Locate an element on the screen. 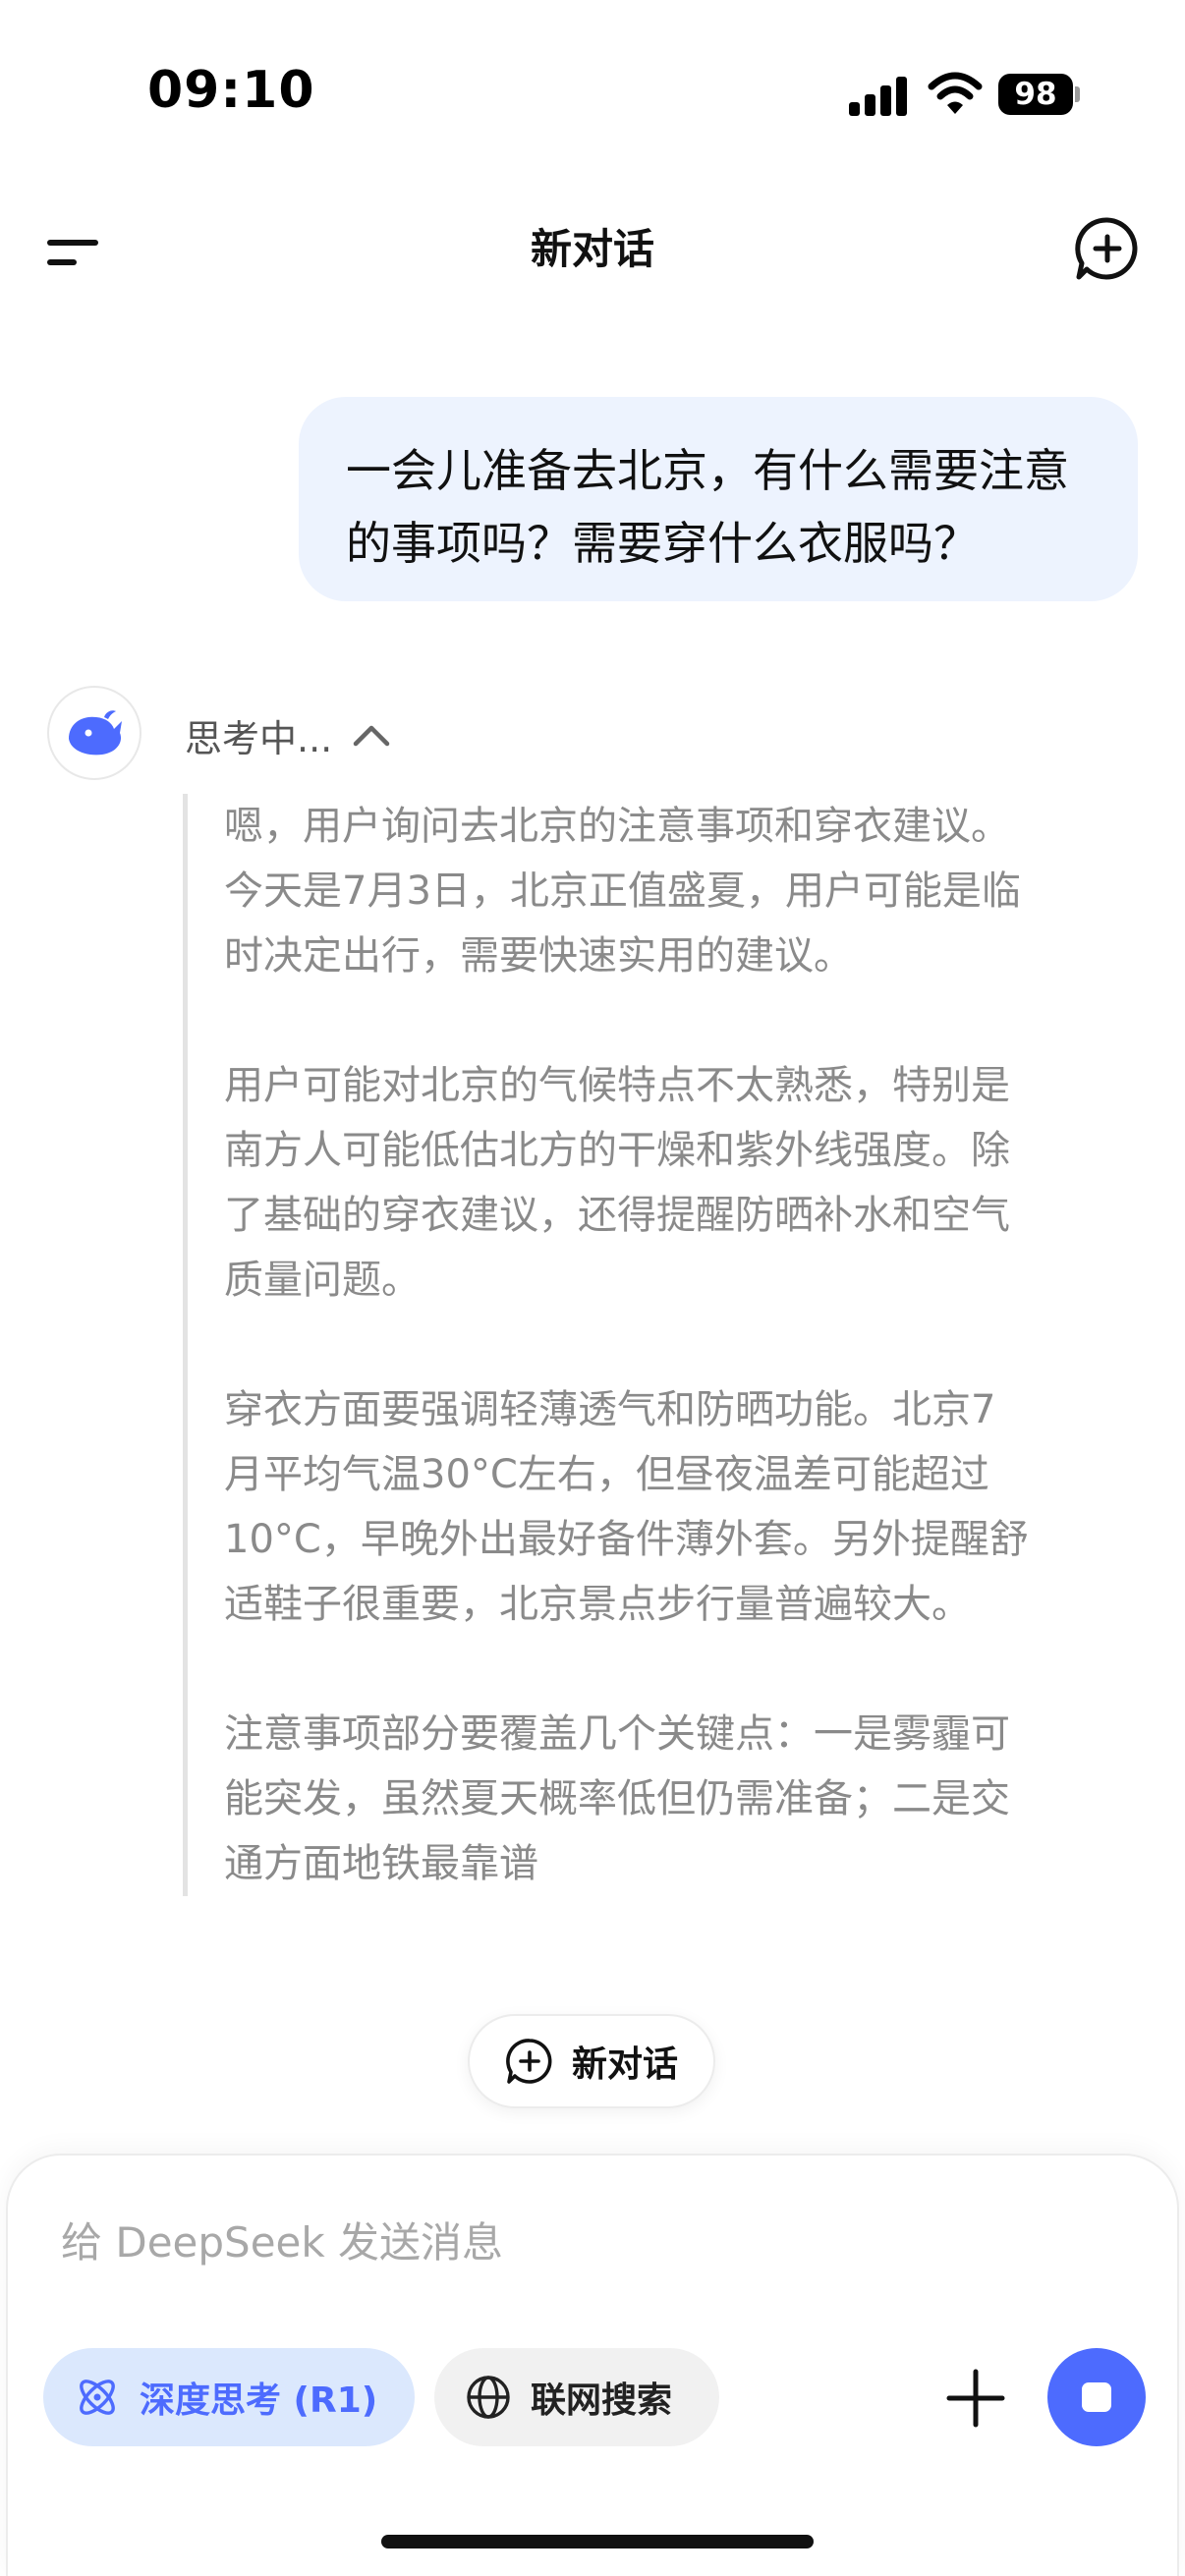 This screenshot has height=2576, width=1185. signal-icon is located at coordinates (879, 96).